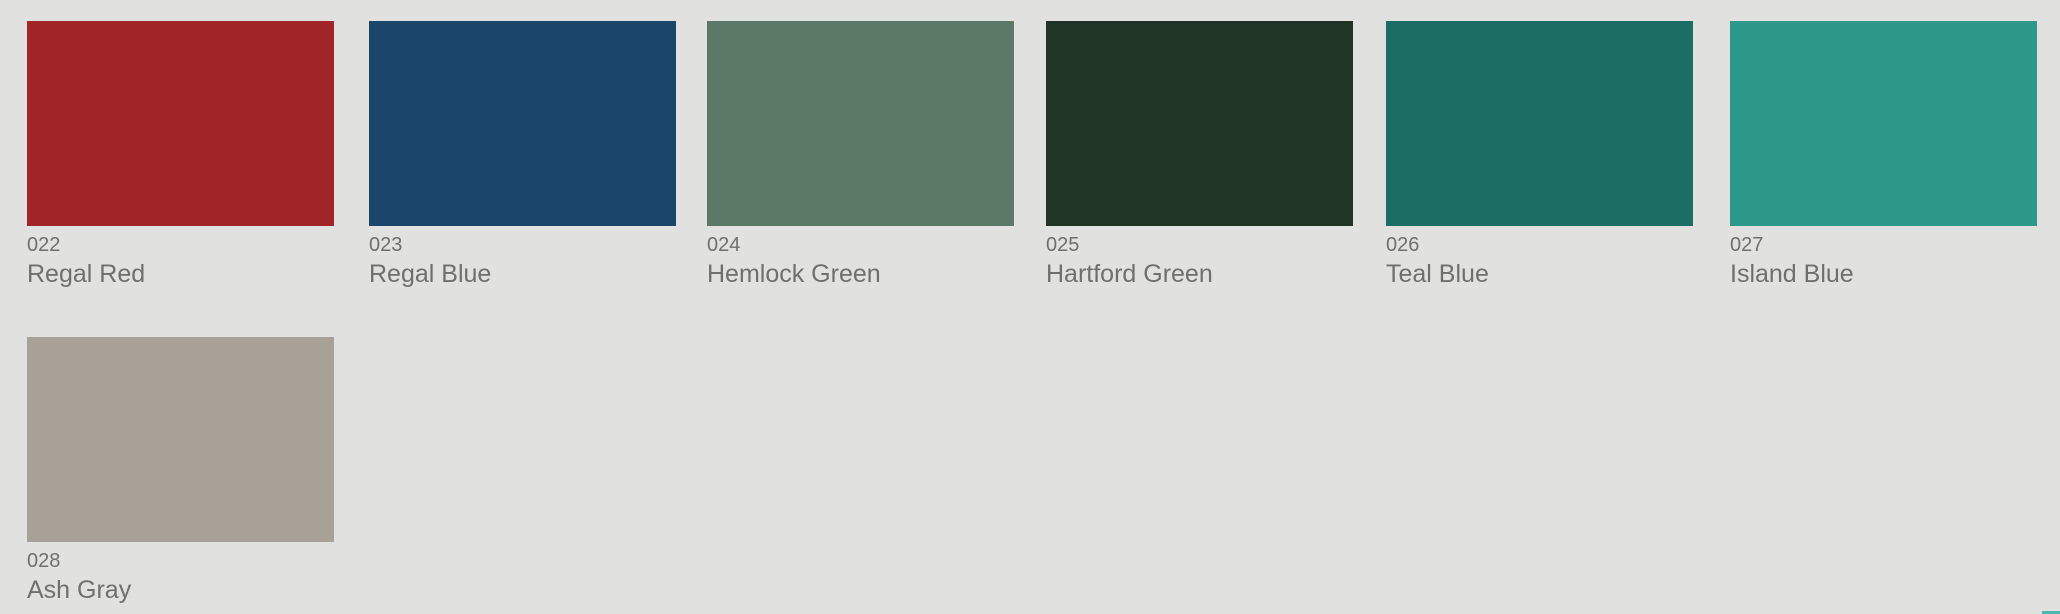  What do you see at coordinates (1403, 245) in the screenshot?
I see `swatch-code: 026` at bounding box center [1403, 245].